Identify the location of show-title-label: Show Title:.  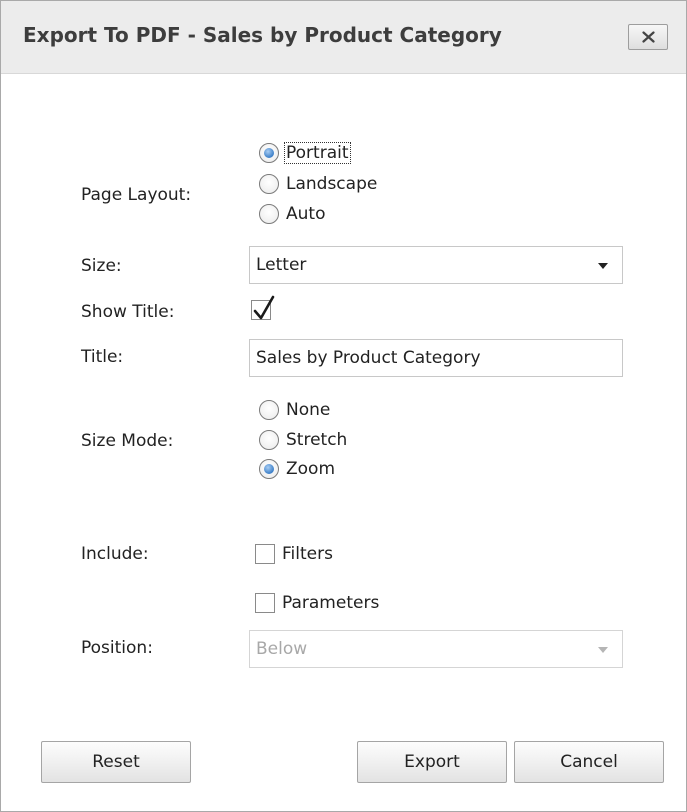
(128, 312).